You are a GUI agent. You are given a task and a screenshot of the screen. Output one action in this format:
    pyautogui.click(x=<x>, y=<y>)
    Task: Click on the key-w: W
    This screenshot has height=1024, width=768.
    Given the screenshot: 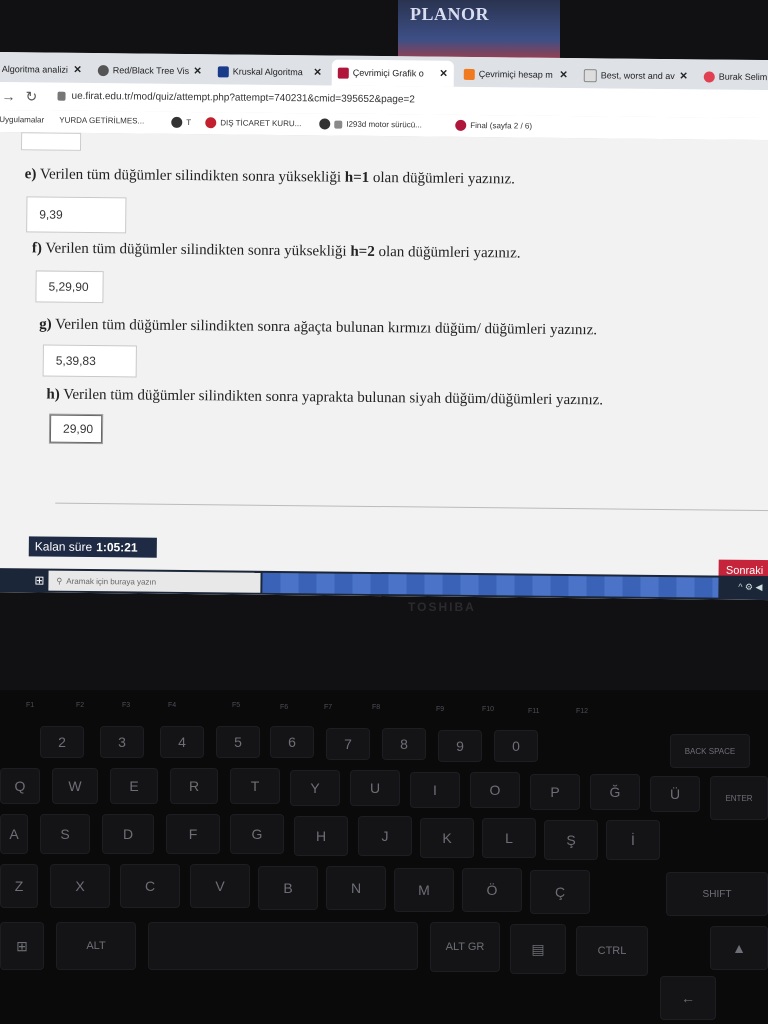 What is the action you would take?
    pyautogui.click(x=75, y=786)
    